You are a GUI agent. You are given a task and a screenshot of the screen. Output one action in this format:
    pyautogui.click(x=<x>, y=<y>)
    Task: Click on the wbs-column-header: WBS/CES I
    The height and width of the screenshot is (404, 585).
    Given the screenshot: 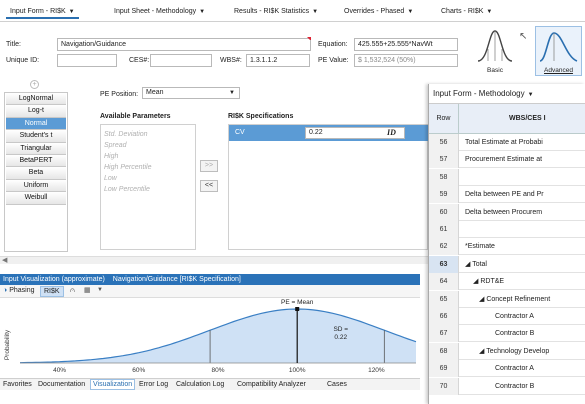 What is the action you would take?
    pyautogui.click(x=527, y=119)
    